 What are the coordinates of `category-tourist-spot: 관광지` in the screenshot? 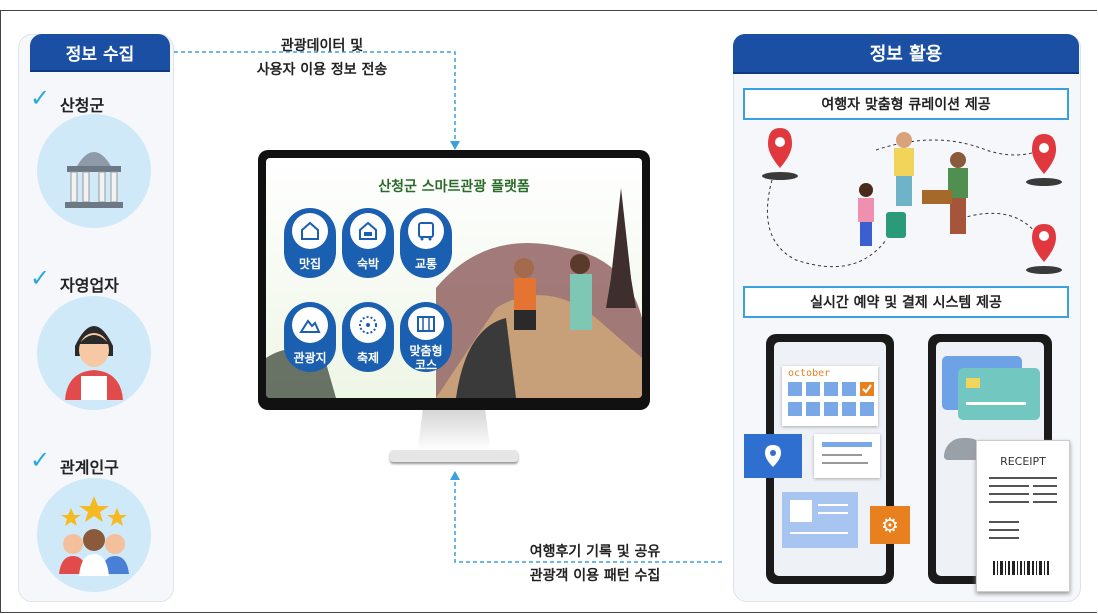 It's located at (310, 337).